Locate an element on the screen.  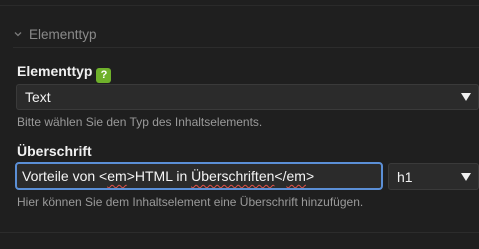
heading-level-selected: h1 is located at coordinates (405, 176).